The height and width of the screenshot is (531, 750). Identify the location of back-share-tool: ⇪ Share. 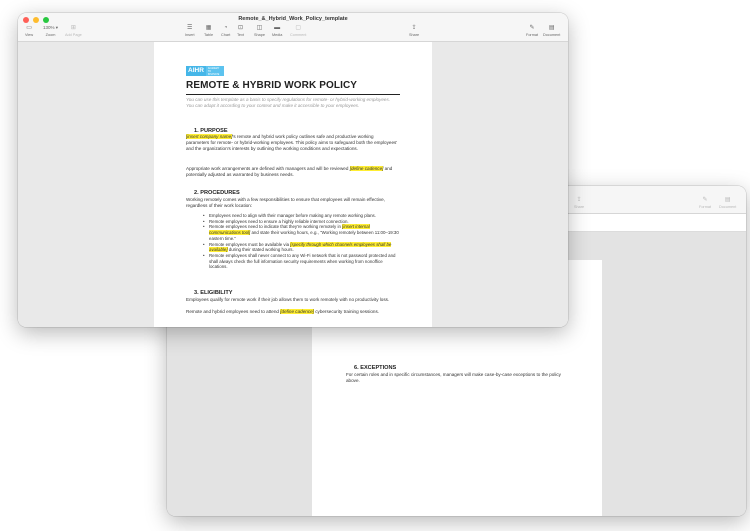
(579, 202).